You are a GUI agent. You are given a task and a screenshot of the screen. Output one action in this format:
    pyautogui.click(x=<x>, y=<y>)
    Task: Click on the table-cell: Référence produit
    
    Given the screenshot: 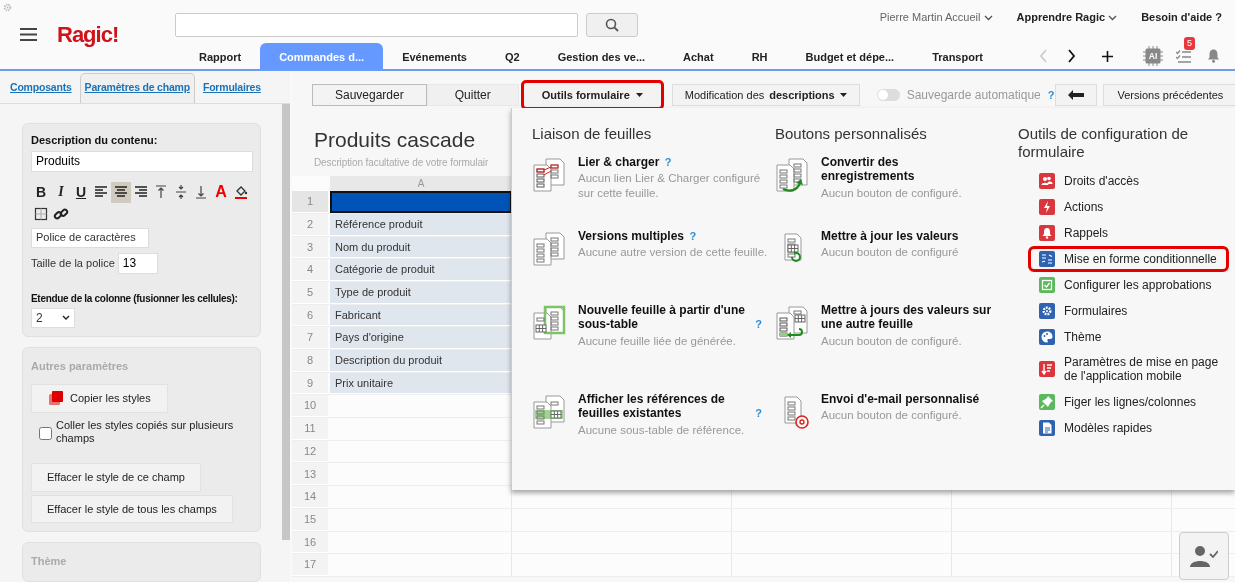 What is the action you would take?
    pyautogui.click(x=421, y=224)
    